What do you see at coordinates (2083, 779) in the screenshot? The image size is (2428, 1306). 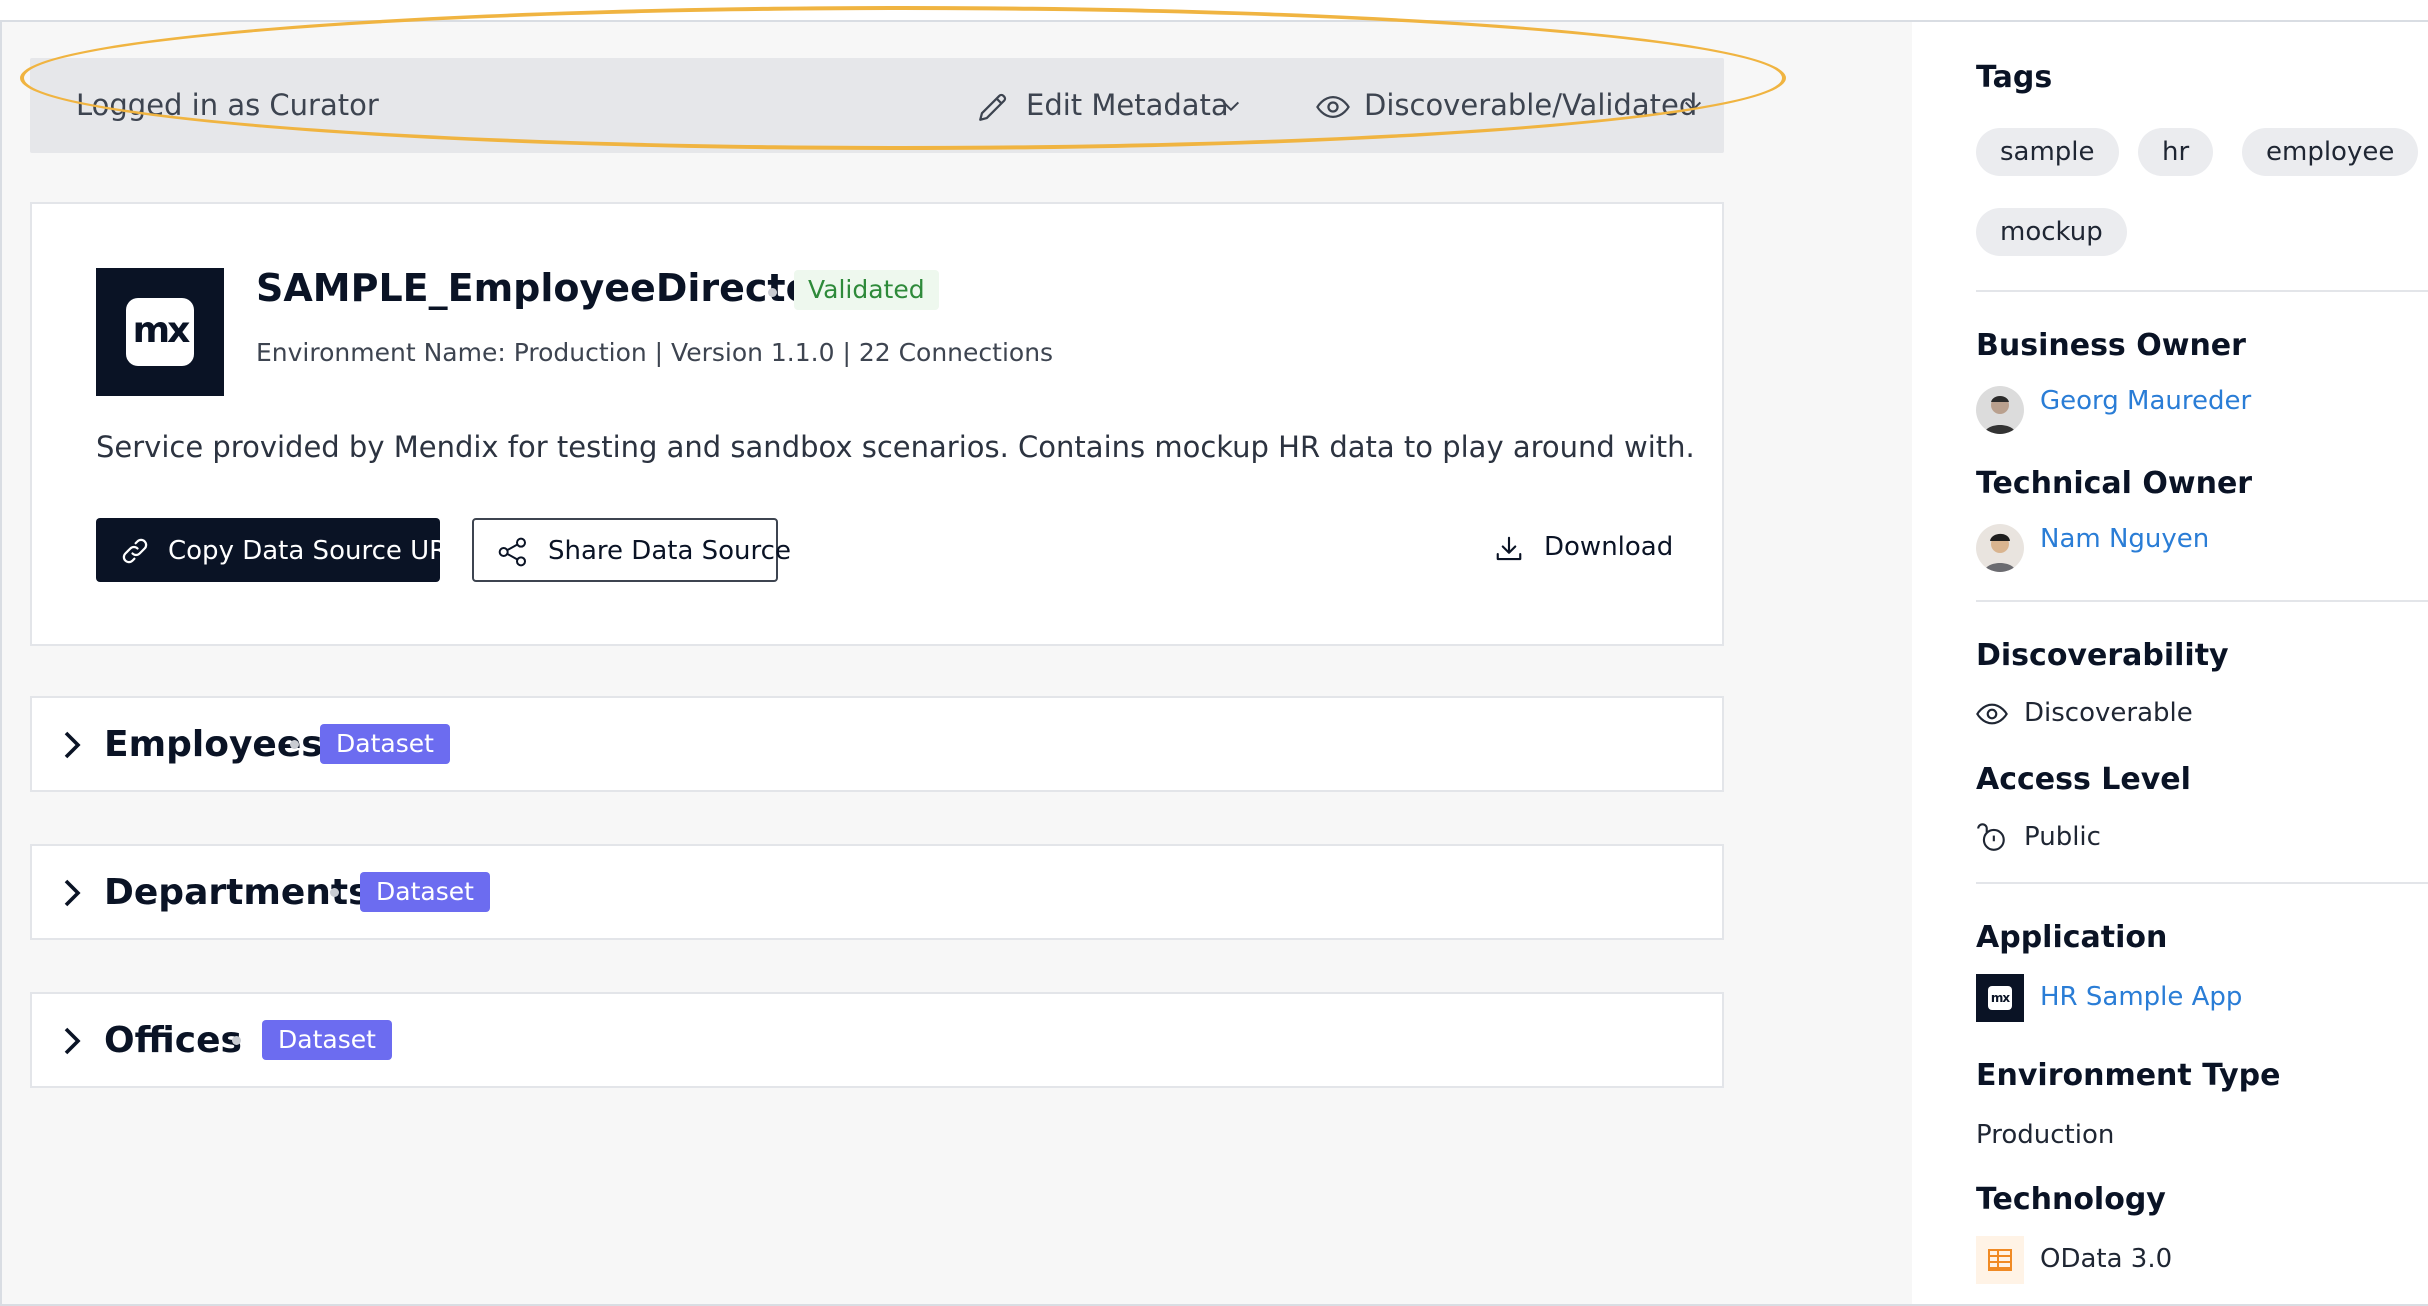 I see `access-level-heading: Access Level` at bounding box center [2083, 779].